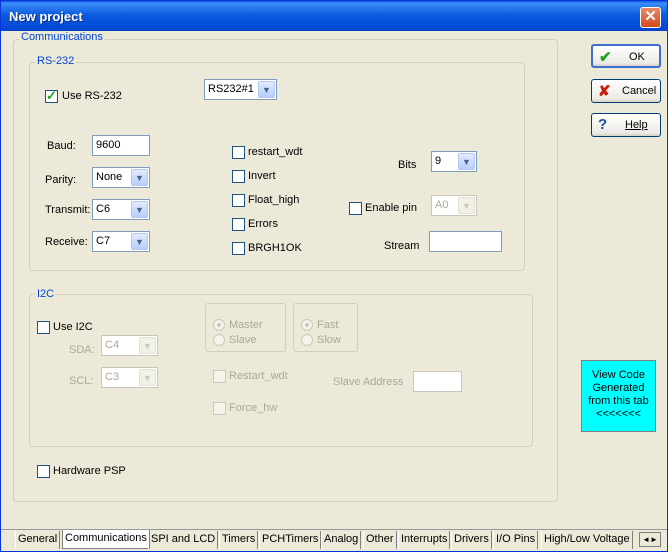  I want to click on tab-io-pins: I/O Pins, so click(516, 540).